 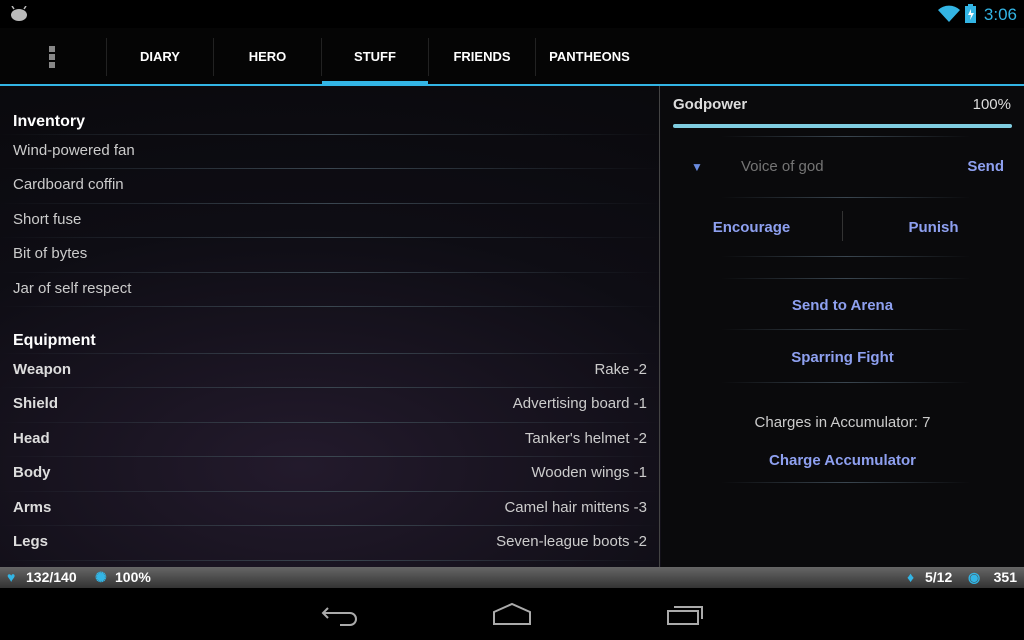 I want to click on clock: 3:06, so click(x=1000, y=14).